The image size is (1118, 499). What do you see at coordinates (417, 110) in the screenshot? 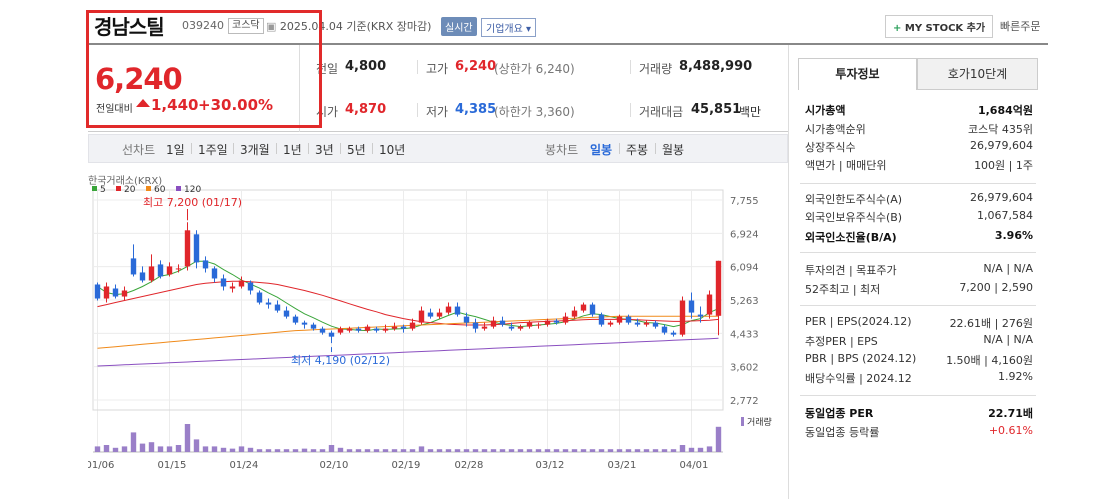
I see `summary-divider` at bounding box center [417, 110].